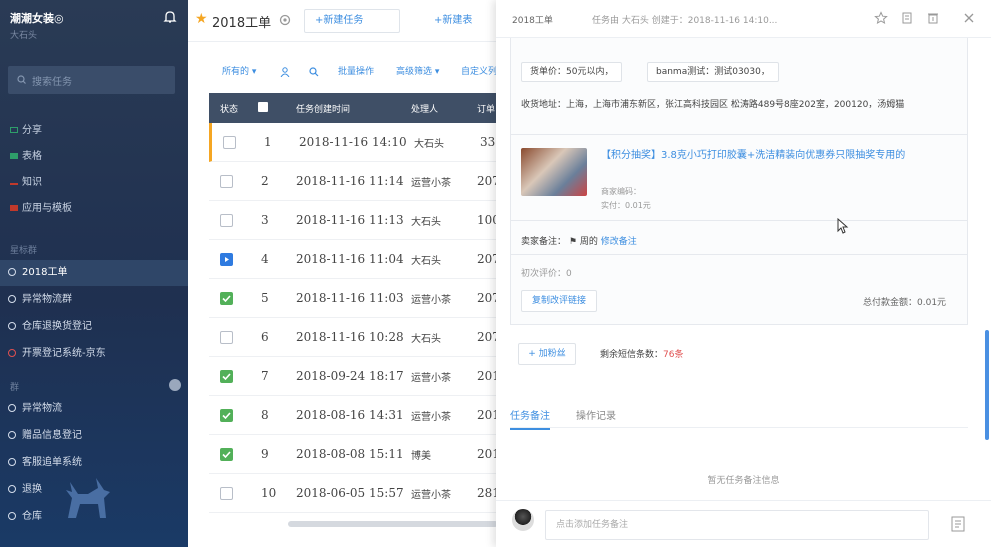  What do you see at coordinates (26, 154) in the screenshot?
I see `nav-table: 表格` at bounding box center [26, 154].